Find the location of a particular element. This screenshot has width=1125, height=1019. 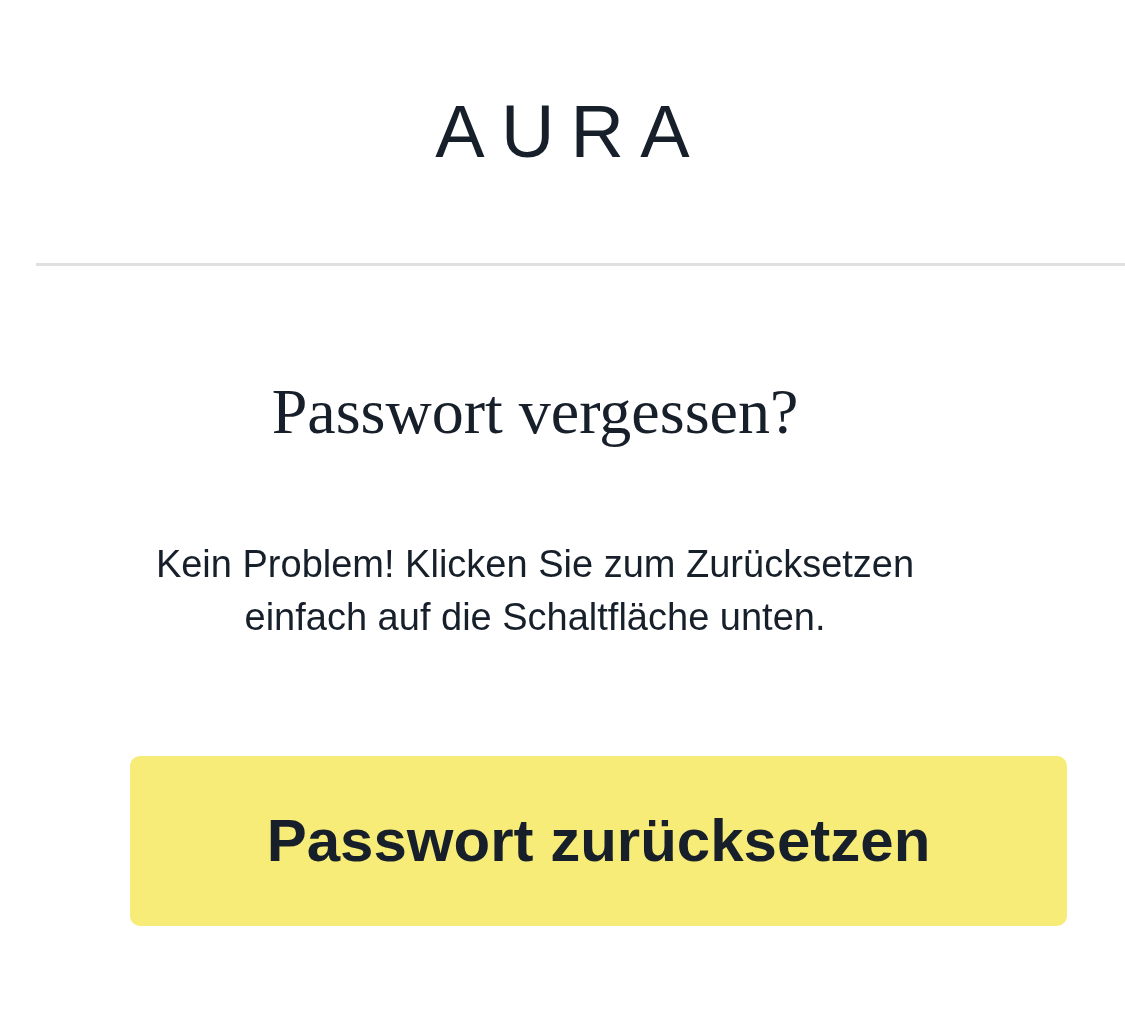

reset-password-button: Passwort zurücksetzen is located at coordinates (598, 841).